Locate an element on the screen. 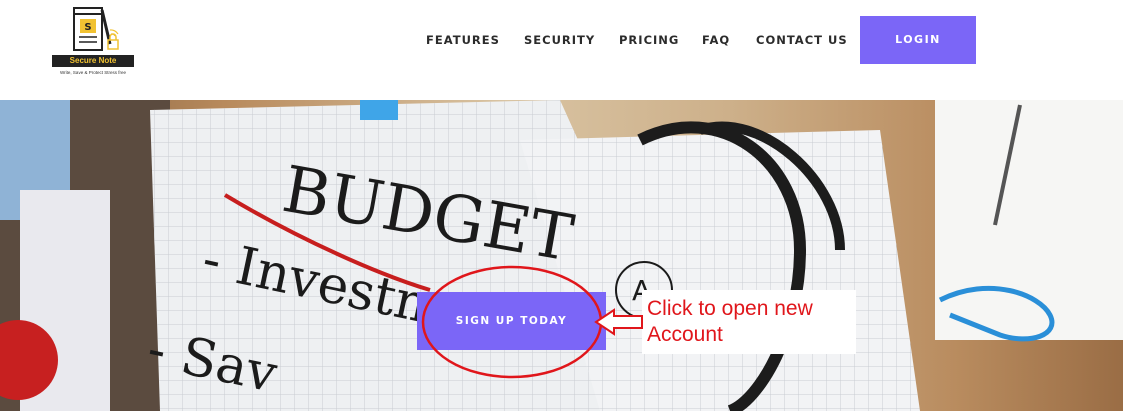  annotation-line-2: Account is located at coordinates (685, 334).